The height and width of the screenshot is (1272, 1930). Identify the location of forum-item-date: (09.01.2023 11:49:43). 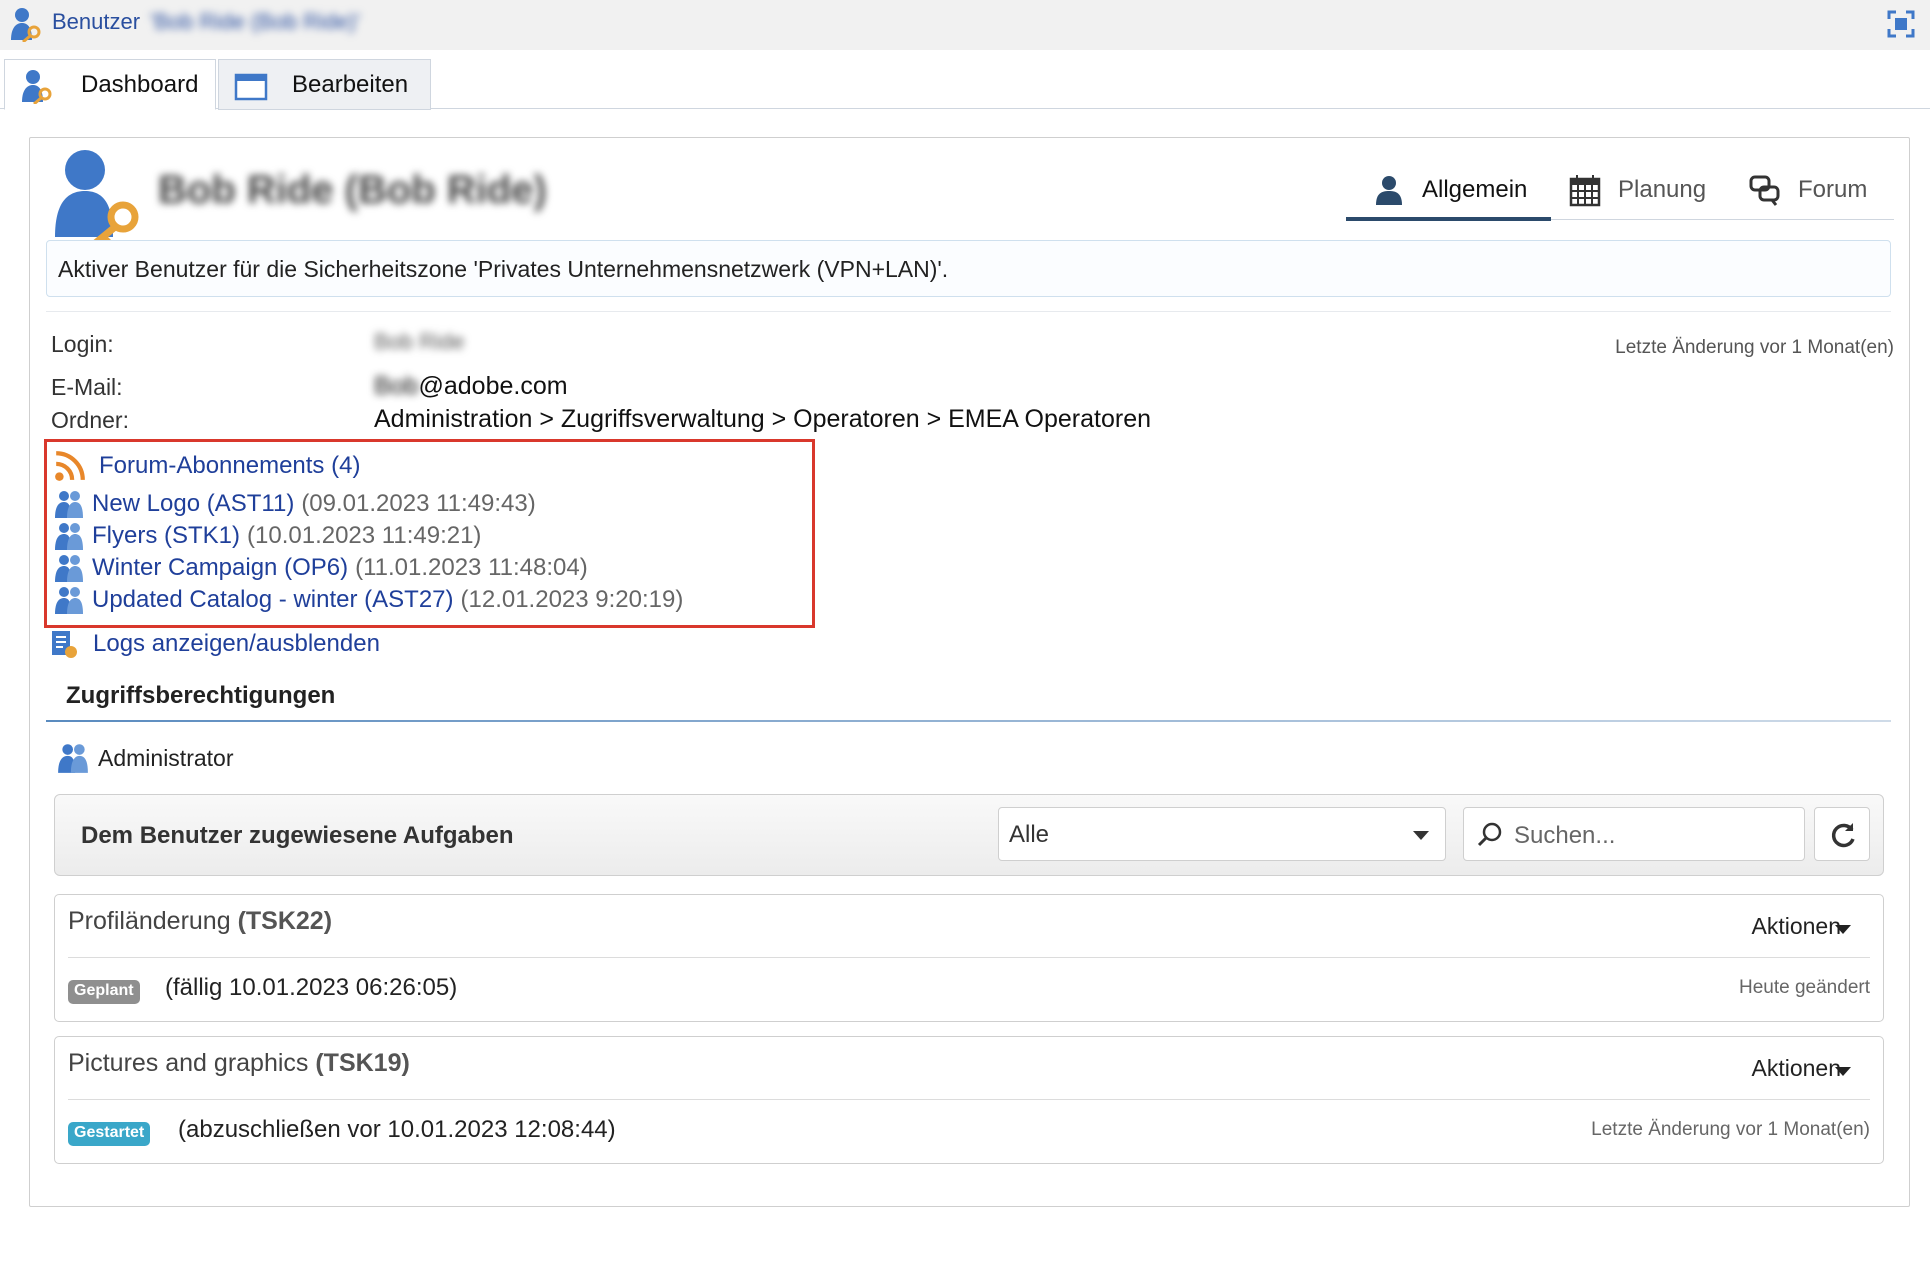
(418, 503).